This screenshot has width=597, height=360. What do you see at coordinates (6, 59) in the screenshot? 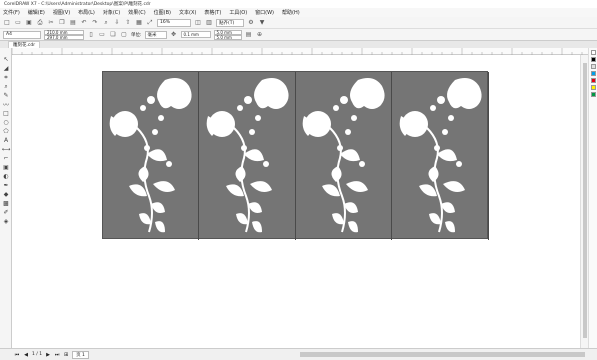
I see `pick-tool-icon: ↖` at bounding box center [6, 59].